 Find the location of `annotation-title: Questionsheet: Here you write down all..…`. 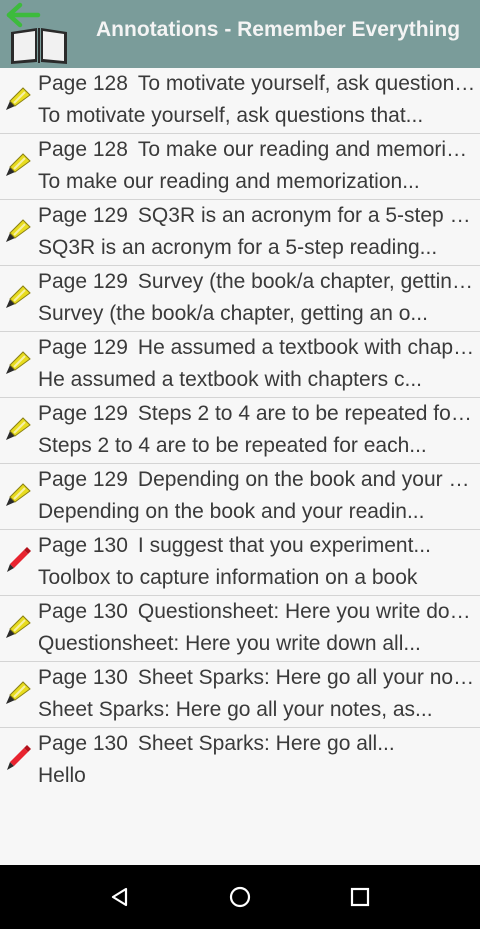

annotation-title: Questionsheet: Here you write down all..… is located at coordinates (306, 611).